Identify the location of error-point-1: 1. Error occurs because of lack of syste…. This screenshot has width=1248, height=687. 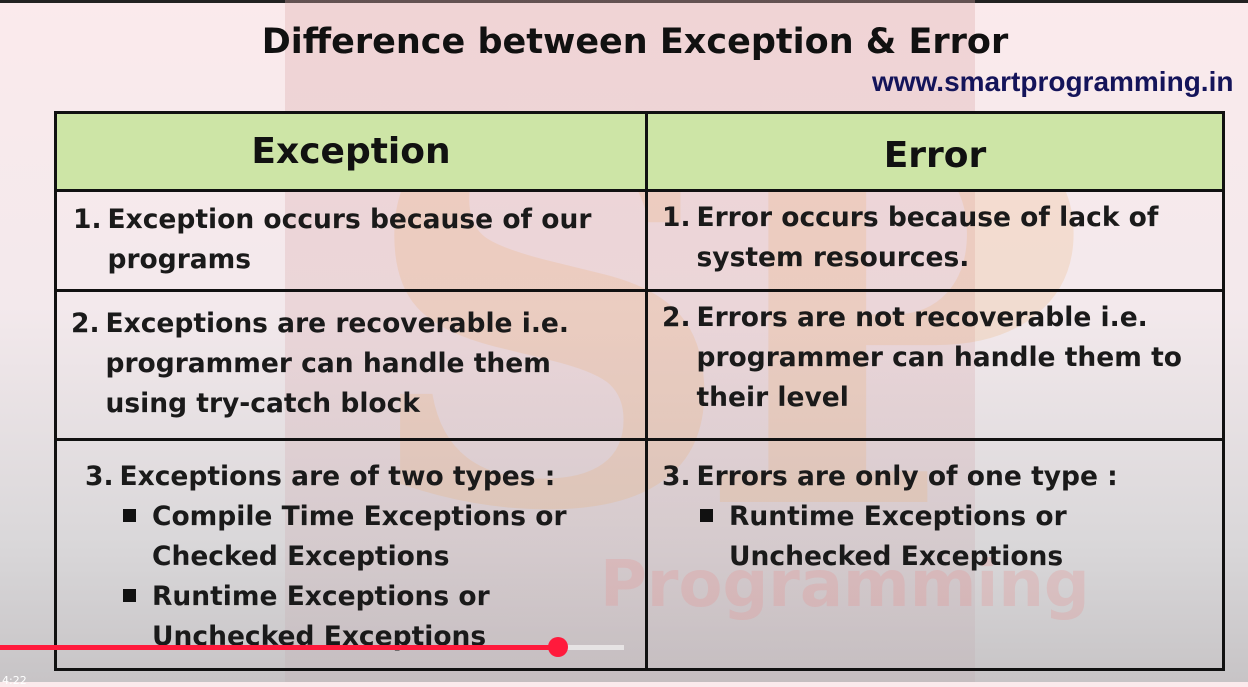
(935, 240).